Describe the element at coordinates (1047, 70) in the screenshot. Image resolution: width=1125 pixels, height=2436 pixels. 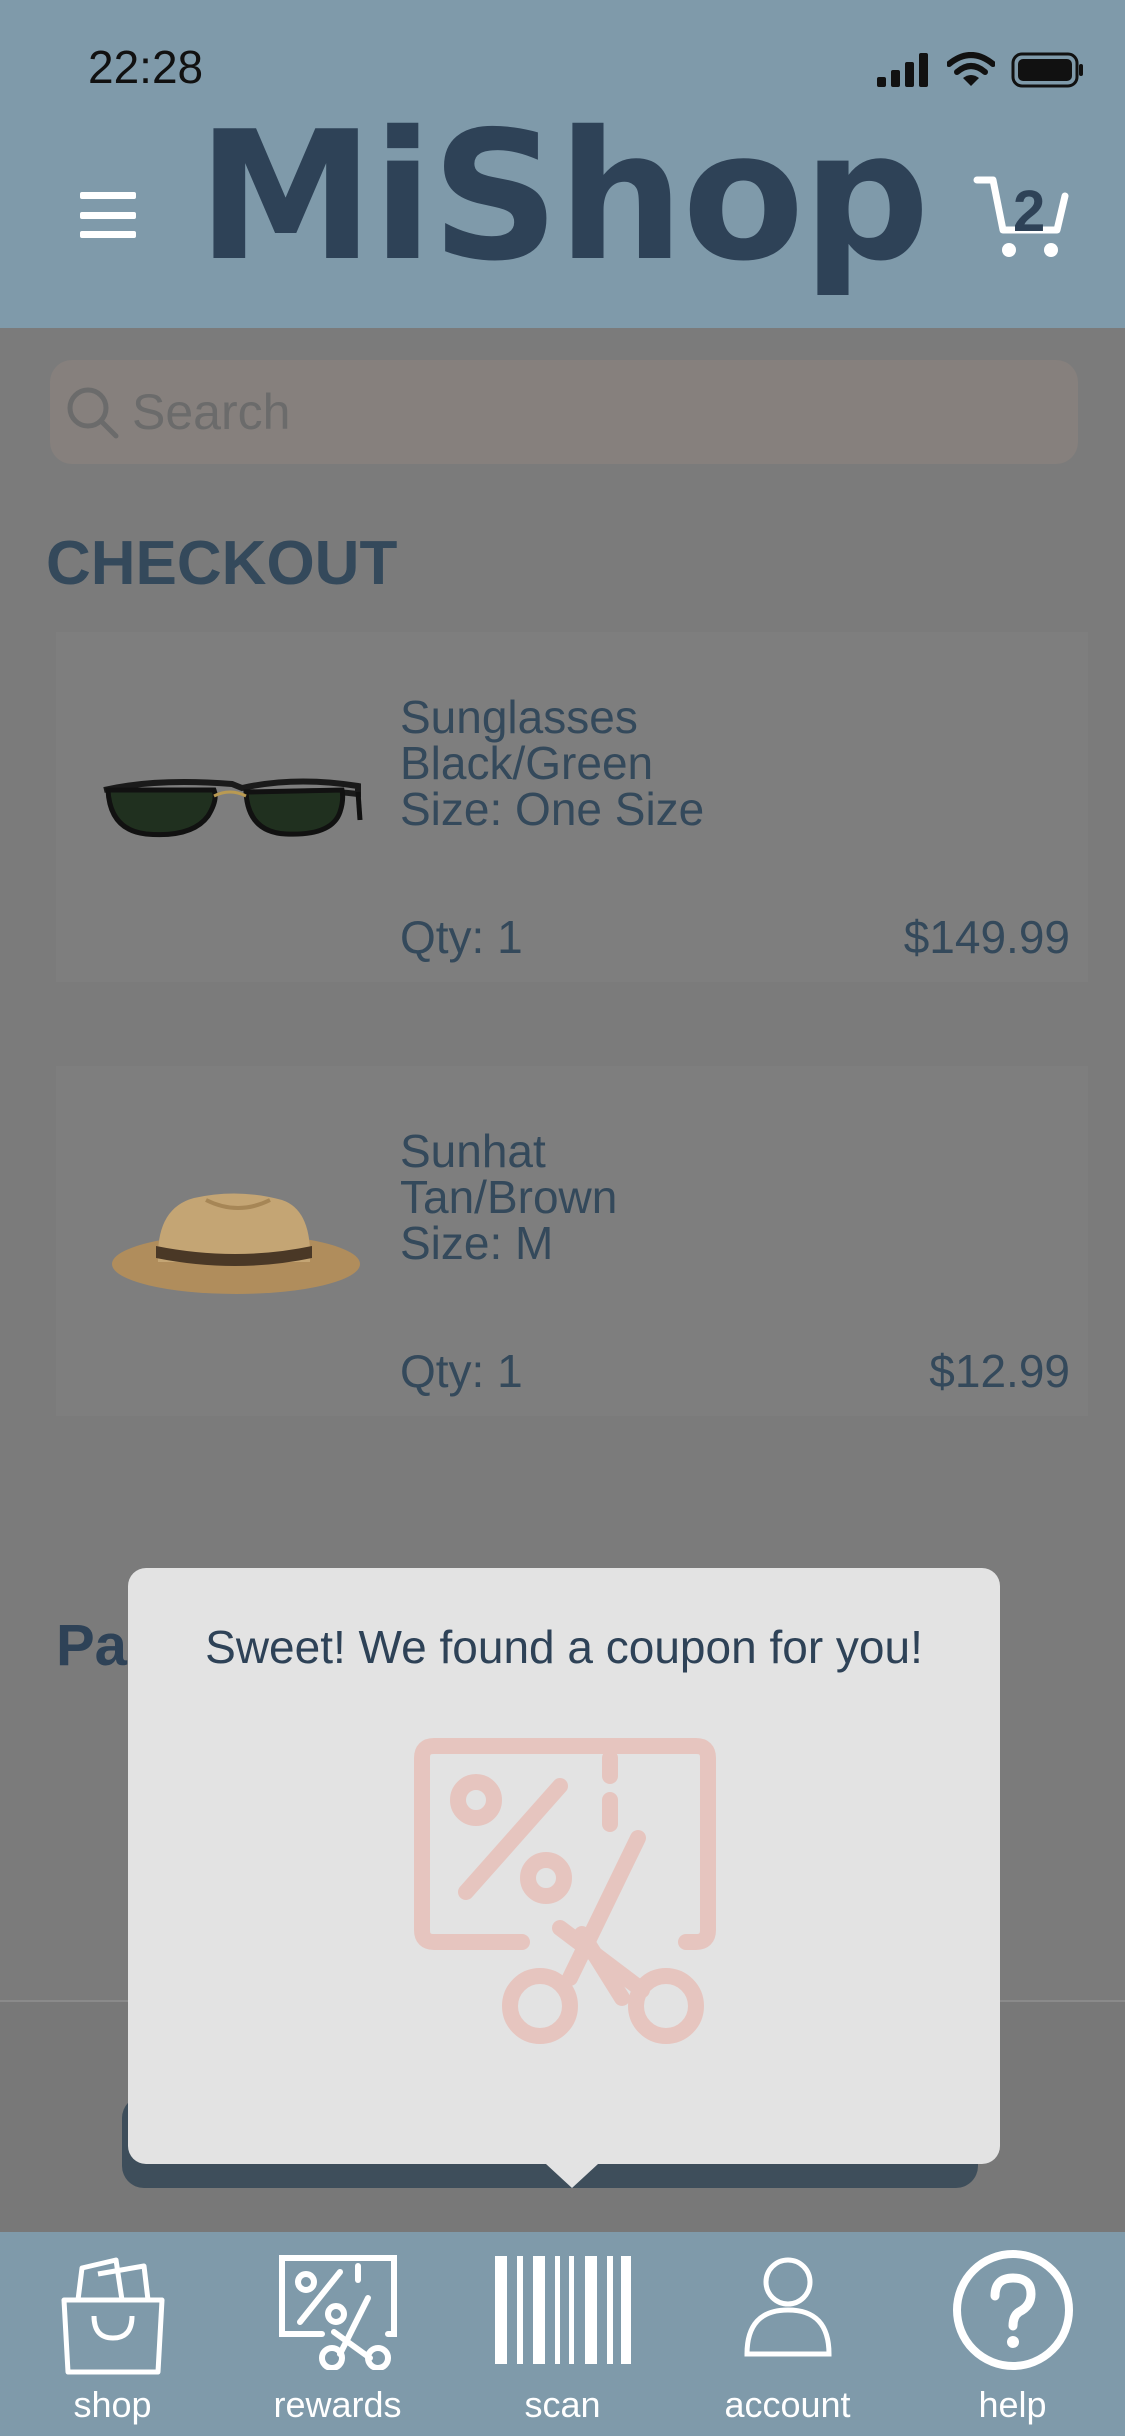
I see `battery-icon` at that location.